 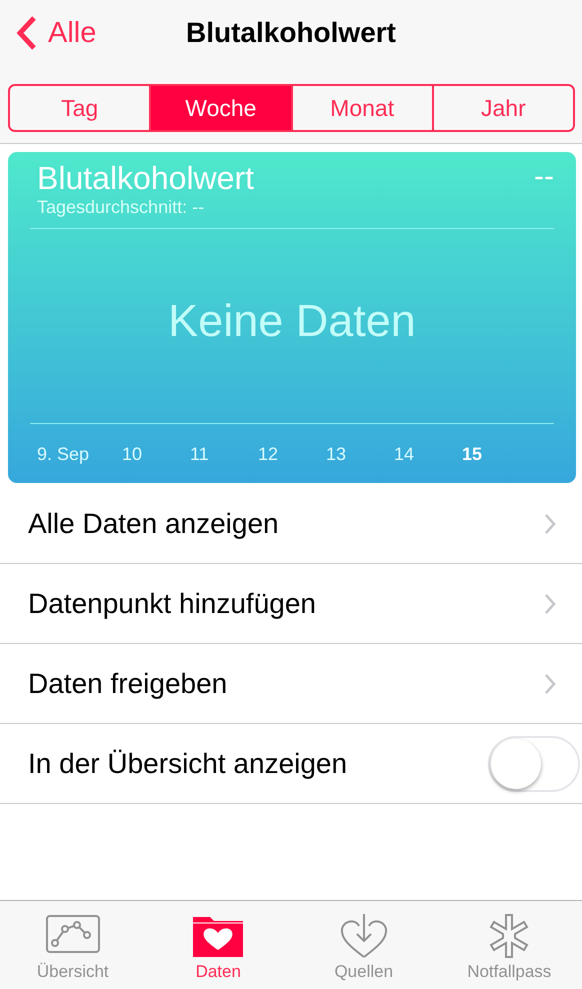 What do you see at coordinates (188, 764) in the screenshot?
I see `row-label: In der Übersicht anzeigen` at bounding box center [188, 764].